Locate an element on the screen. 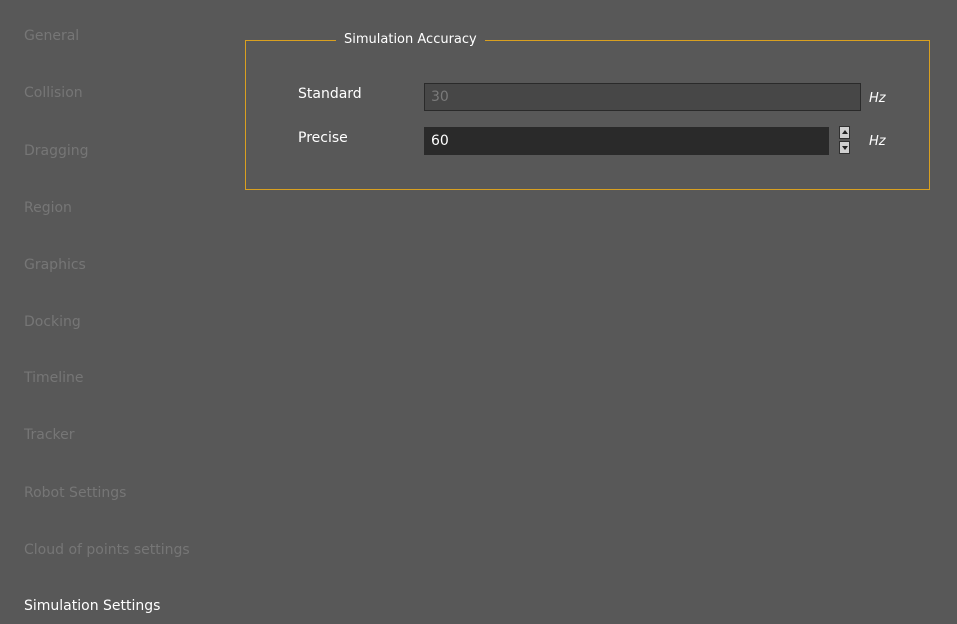  sidebar-item-tracker: Tracker is located at coordinates (49, 435).